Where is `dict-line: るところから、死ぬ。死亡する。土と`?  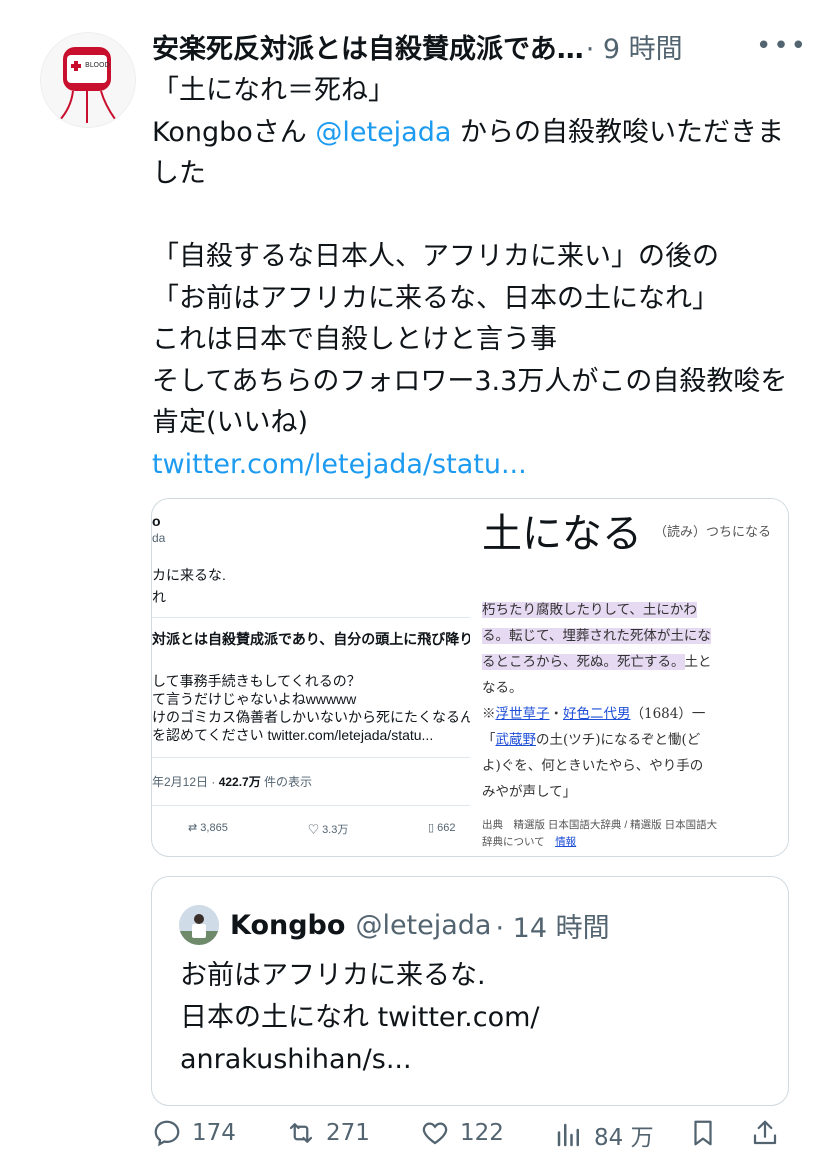 dict-line: るところから、死ぬ。死亡する。土と is located at coordinates (597, 662).